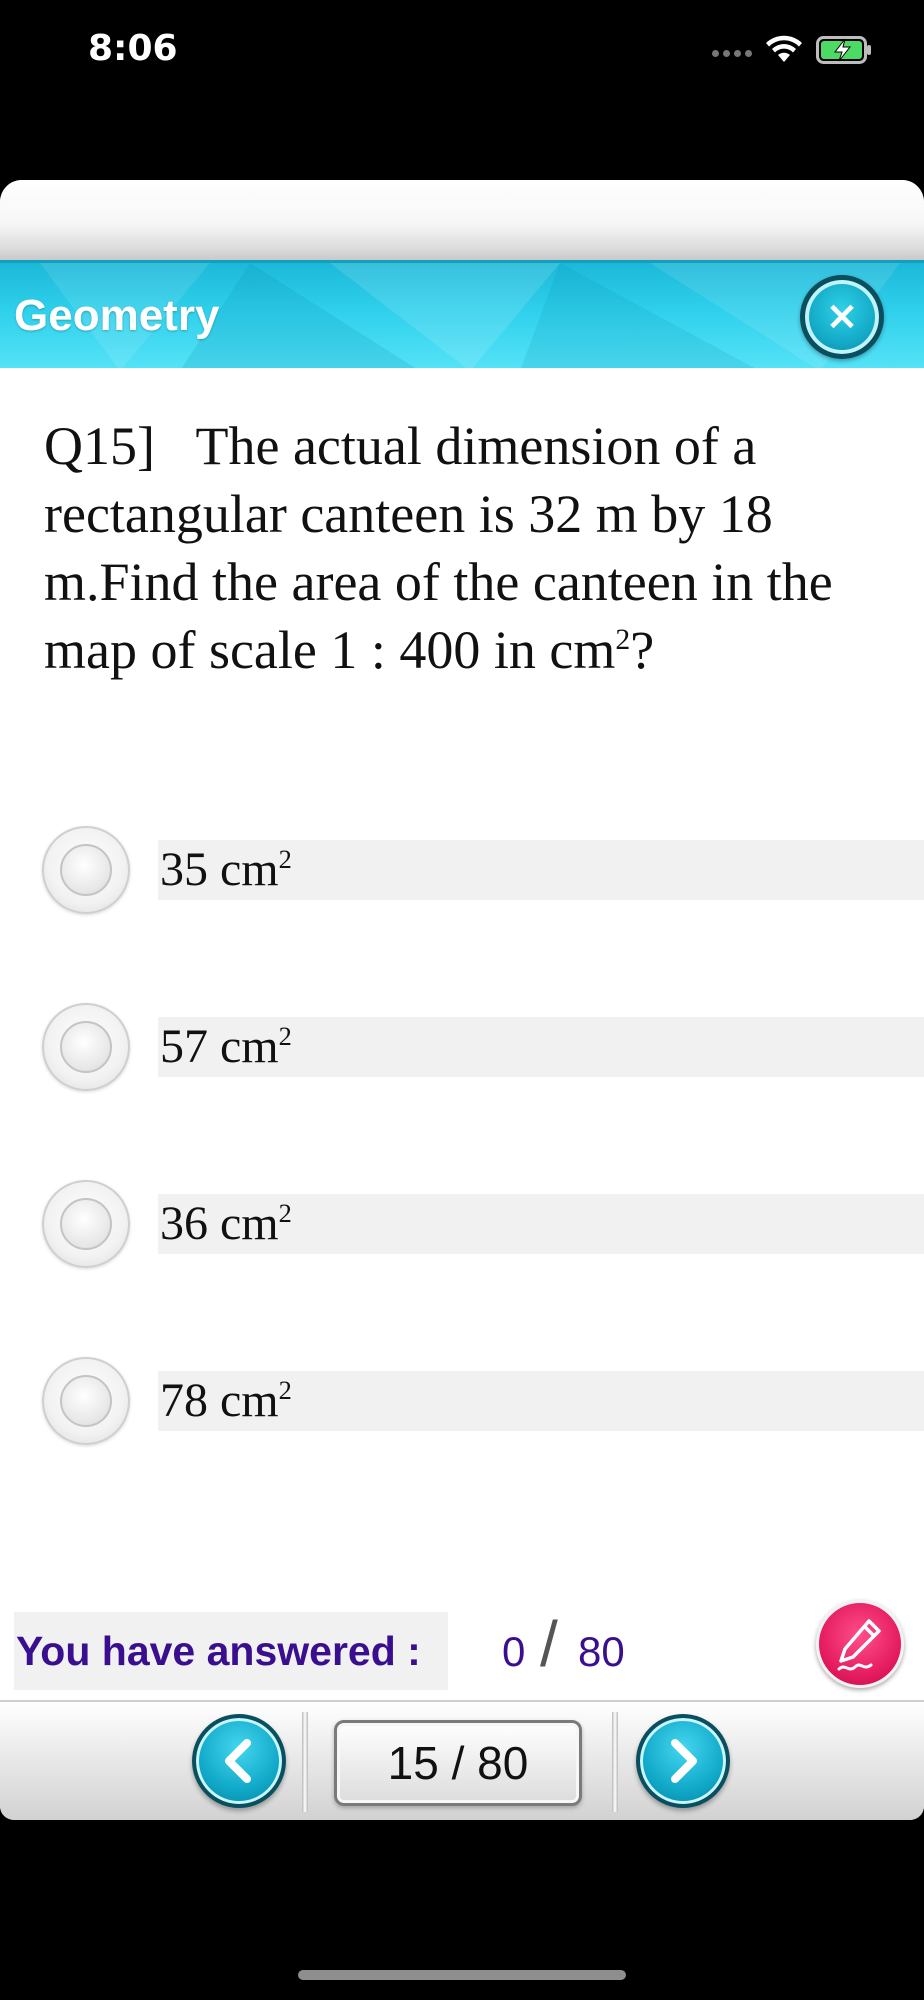 Image resolution: width=924 pixels, height=2000 pixels. I want to click on chevron-left-icon, so click(238, 1761).